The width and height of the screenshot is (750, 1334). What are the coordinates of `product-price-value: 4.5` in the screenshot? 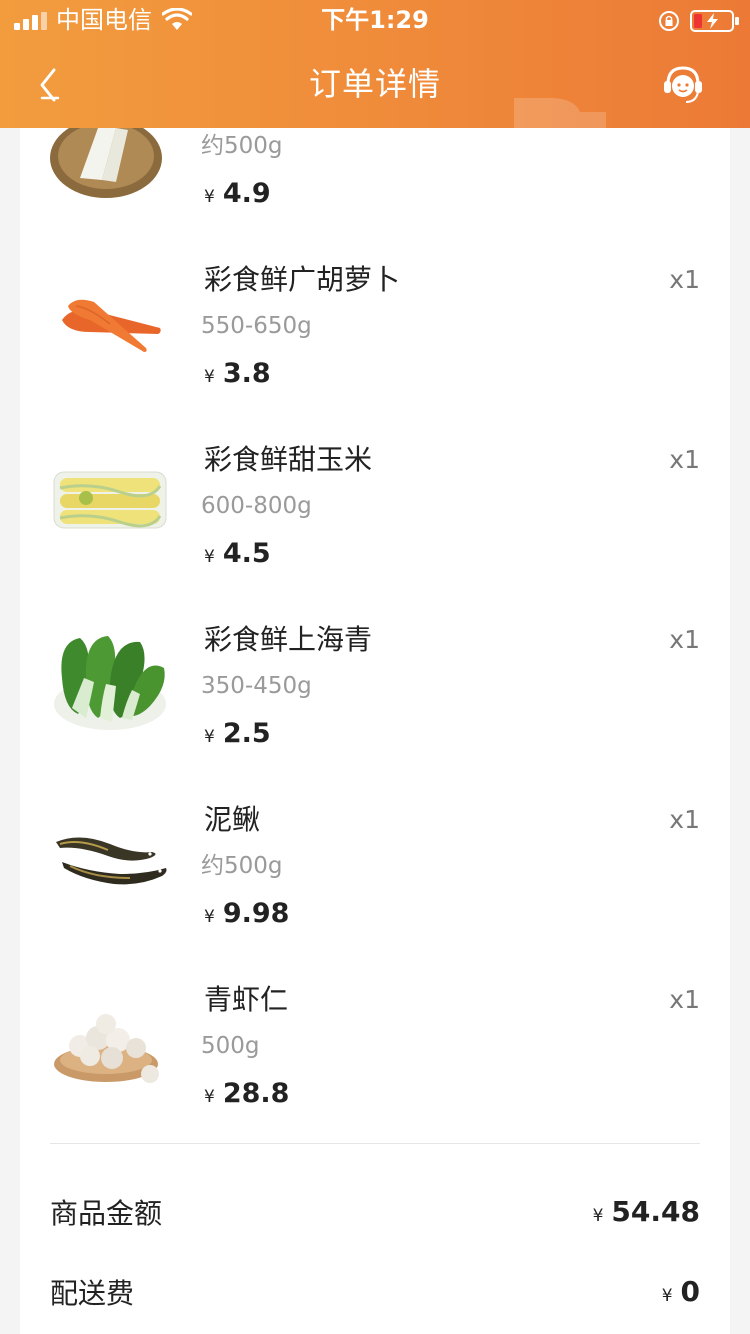 It's located at (246, 553).